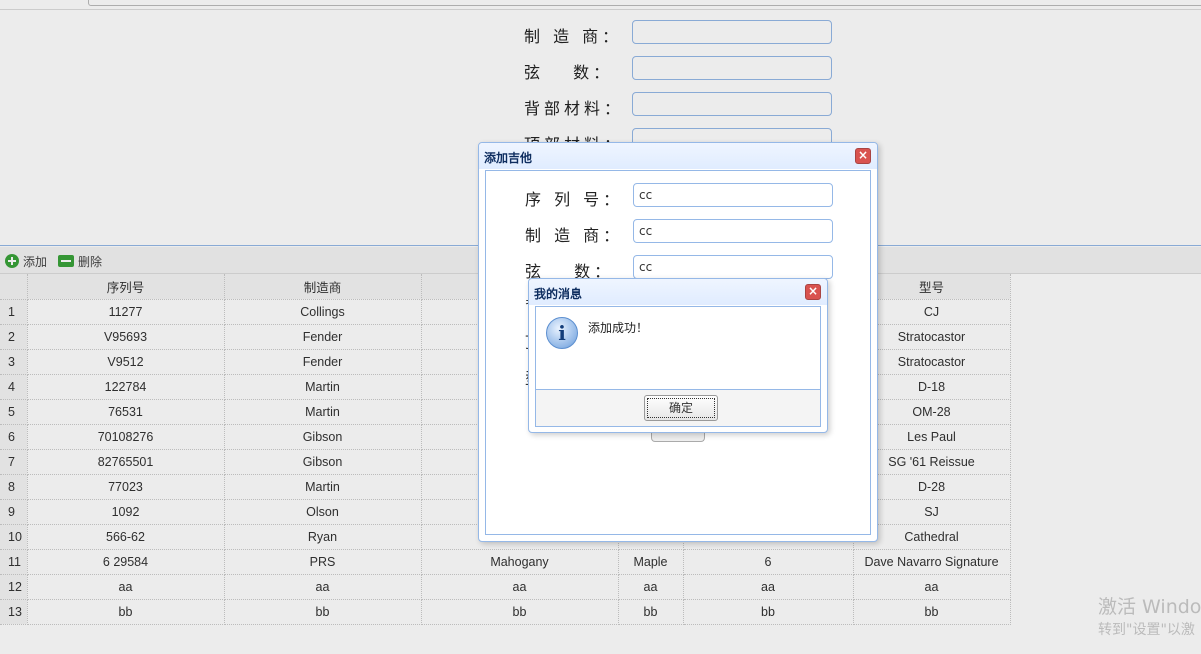  Describe the element at coordinates (508, 158) in the screenshot. I see `dialog-title: 添加吉他` at that location.